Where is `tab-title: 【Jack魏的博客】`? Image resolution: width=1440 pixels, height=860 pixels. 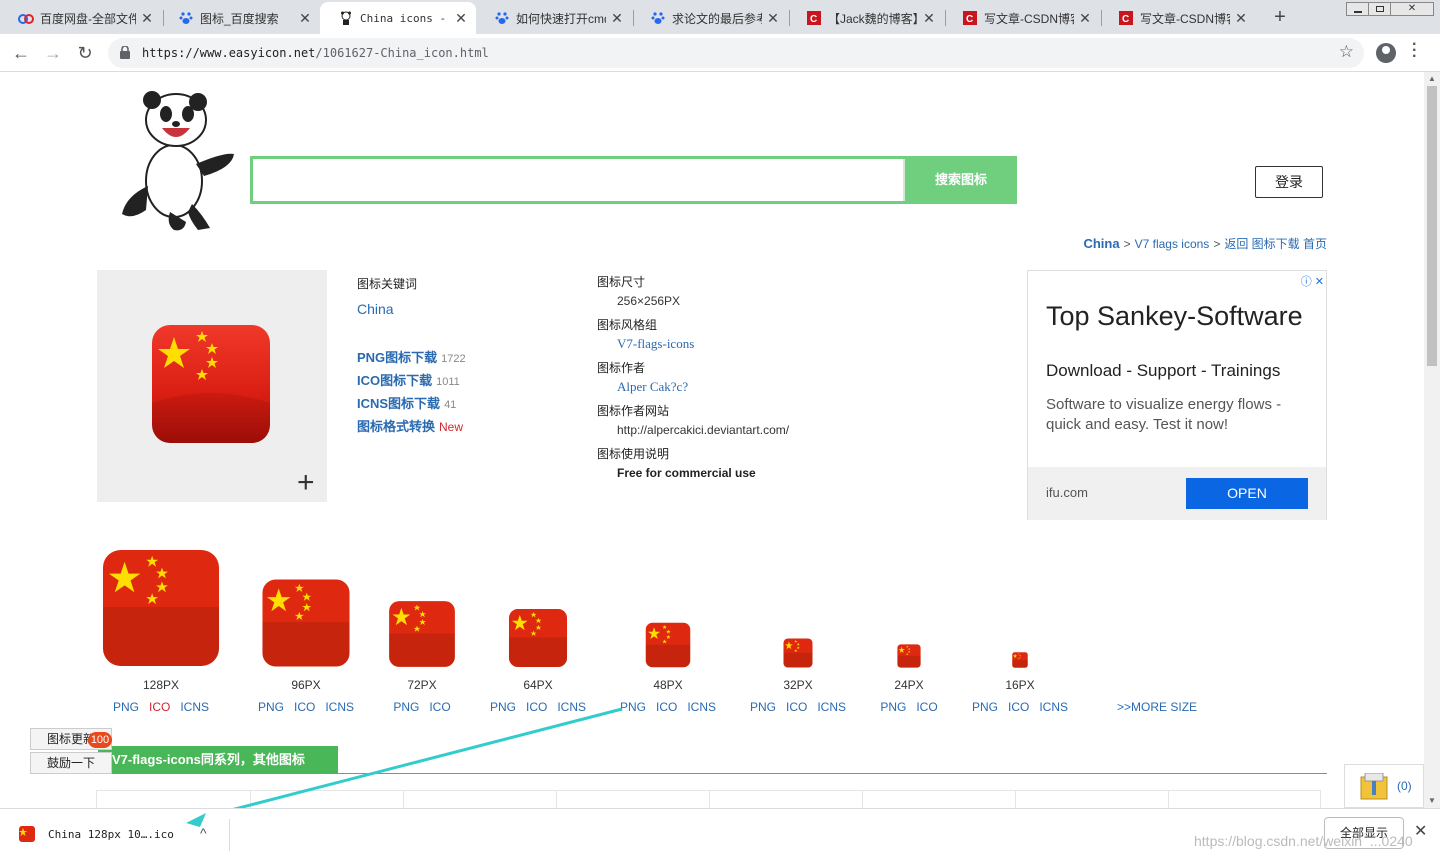 tab-title: 【Jack魏的博客】 is located at coordinates (873, 18).